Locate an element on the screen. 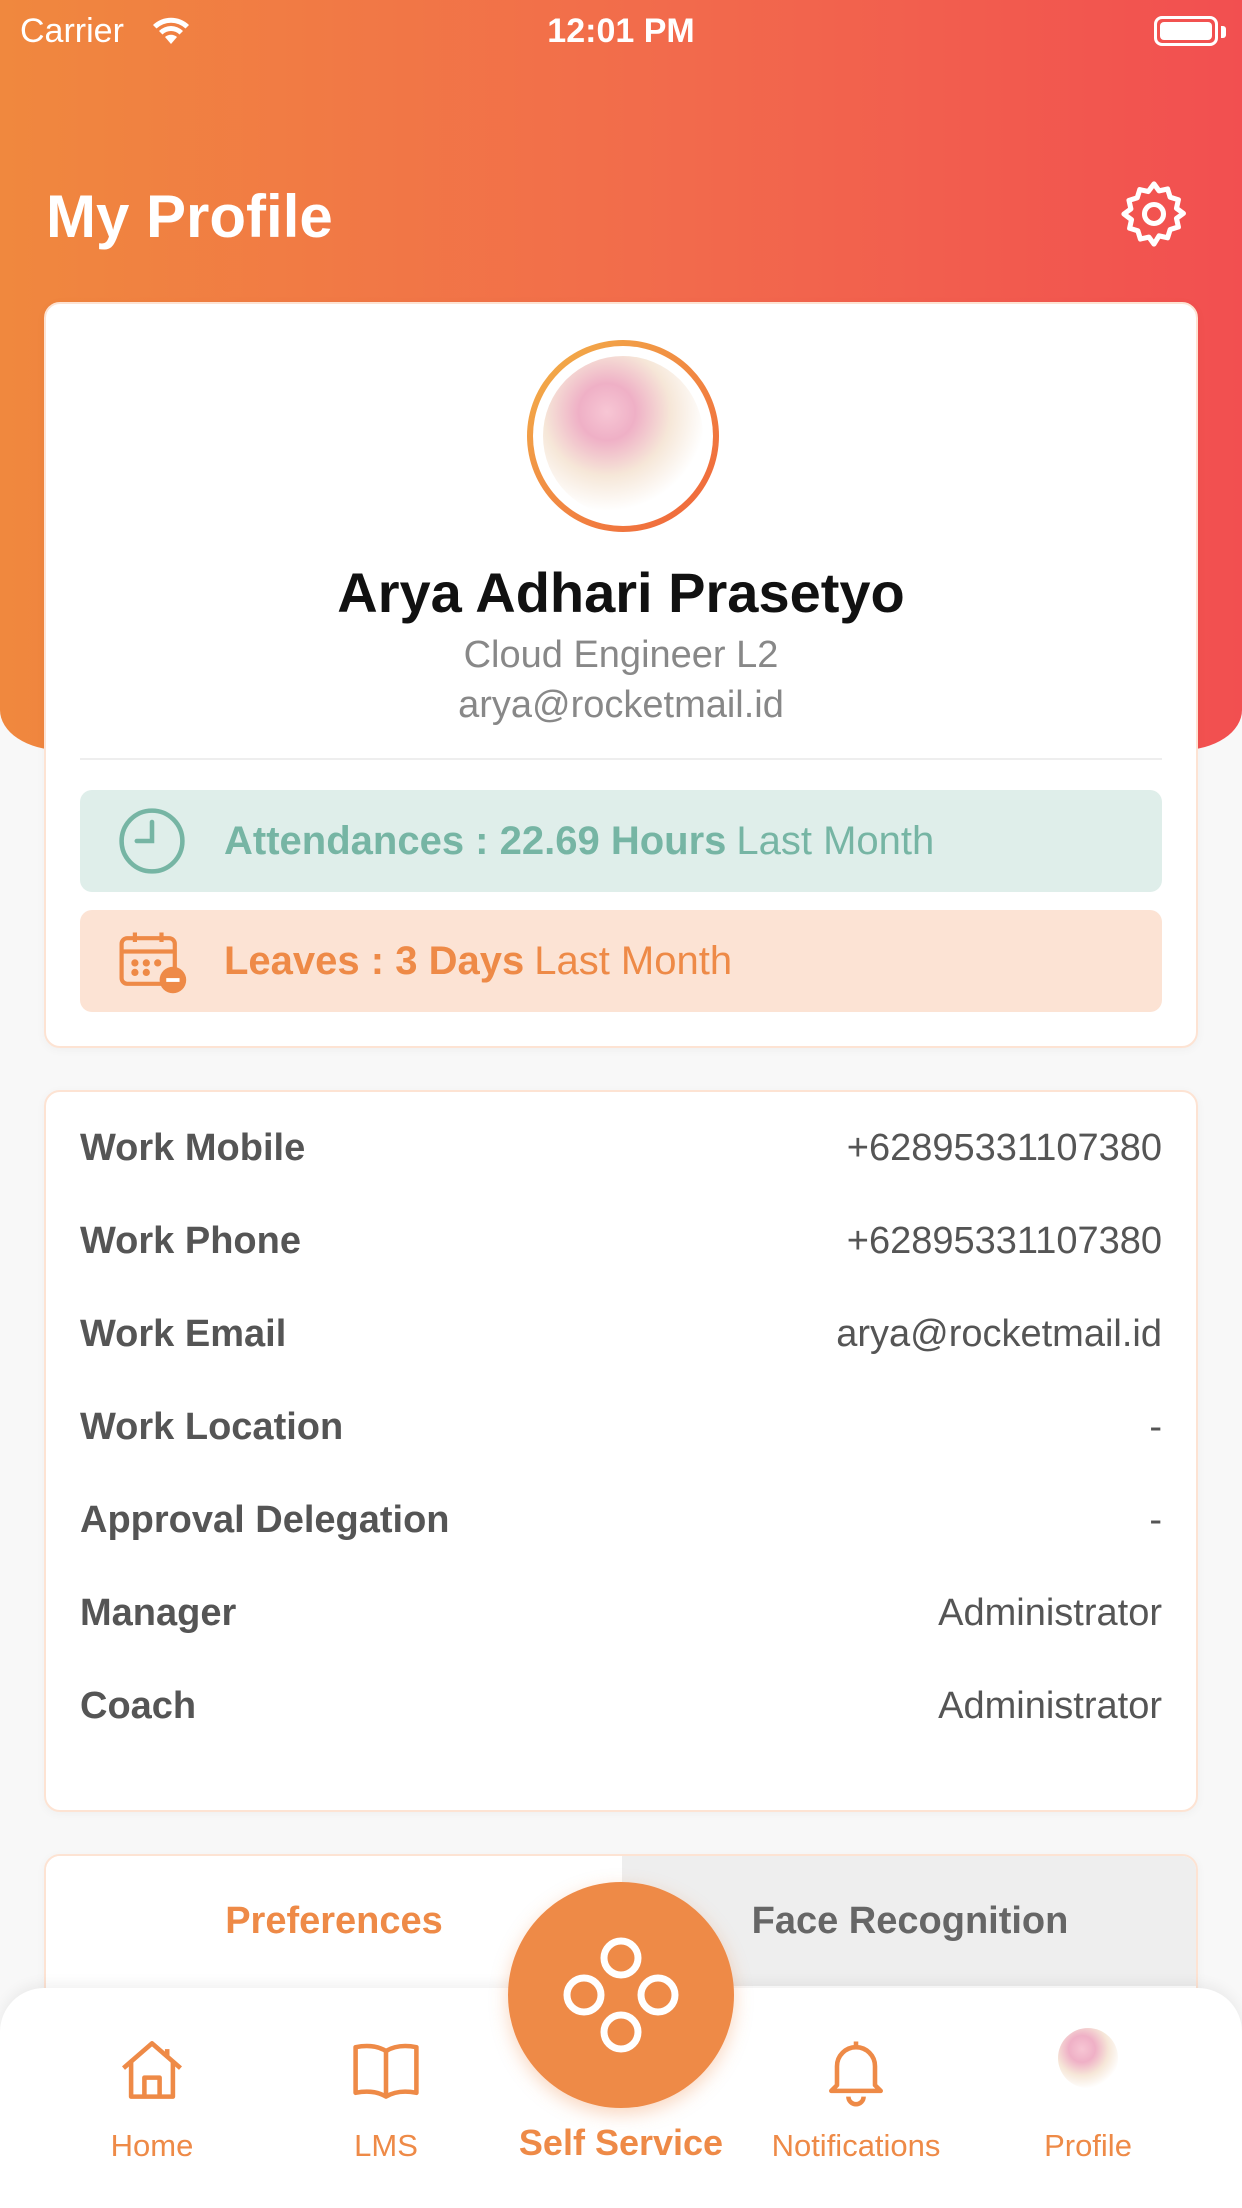 Image resolution: width=1242 pixels, height=2208 pixels. nav-lms: LMS is located at coordinates (386, 2098).